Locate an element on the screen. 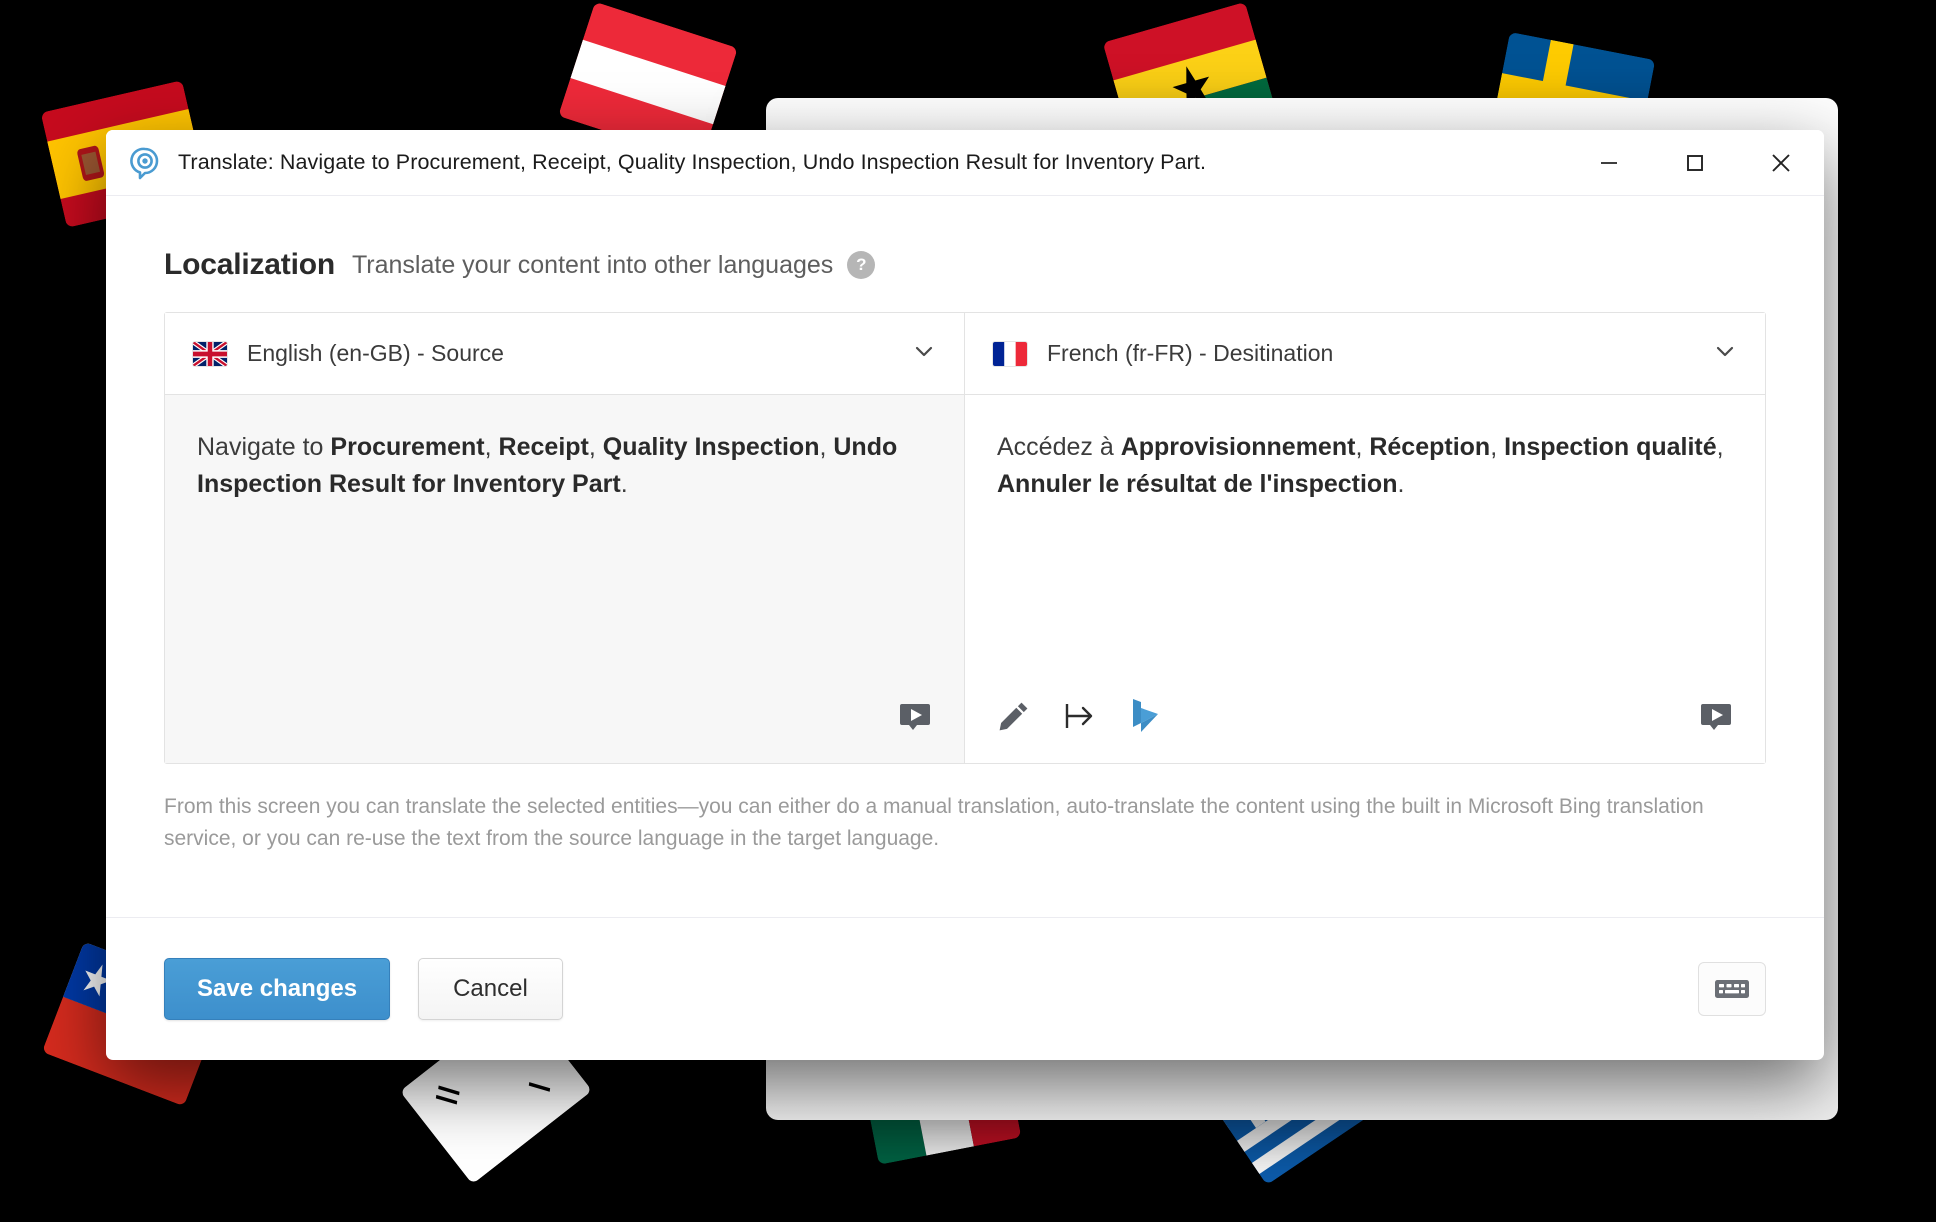 Image resolution: width=1936 pixels, height=1222 pixels. text-segment: Navigate to is located at coordinates (264, 447).